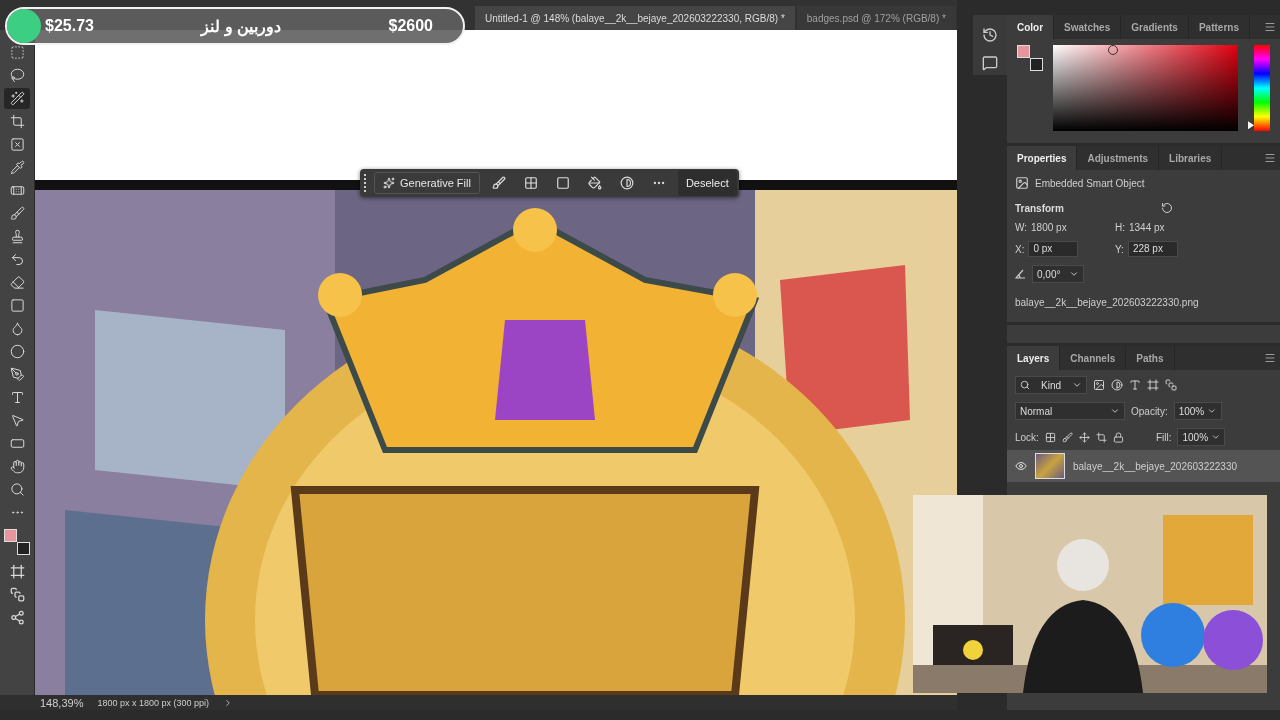  Describe the element at coordinates (1021, 227) in the screenshot. I see `field-label: W:` at that location.